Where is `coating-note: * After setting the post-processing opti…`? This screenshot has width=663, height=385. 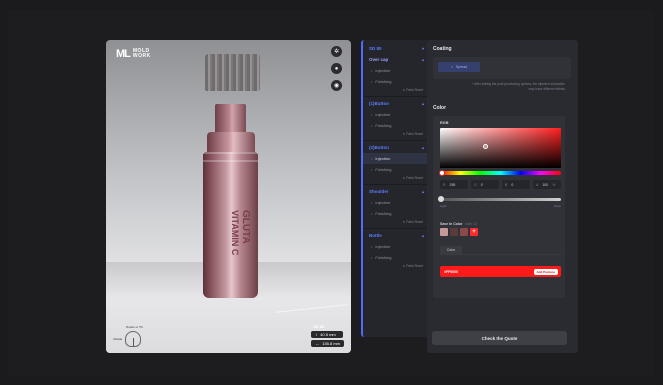
coating-note: * After setting the post-processing opti… is located at coordinates (499, 86).